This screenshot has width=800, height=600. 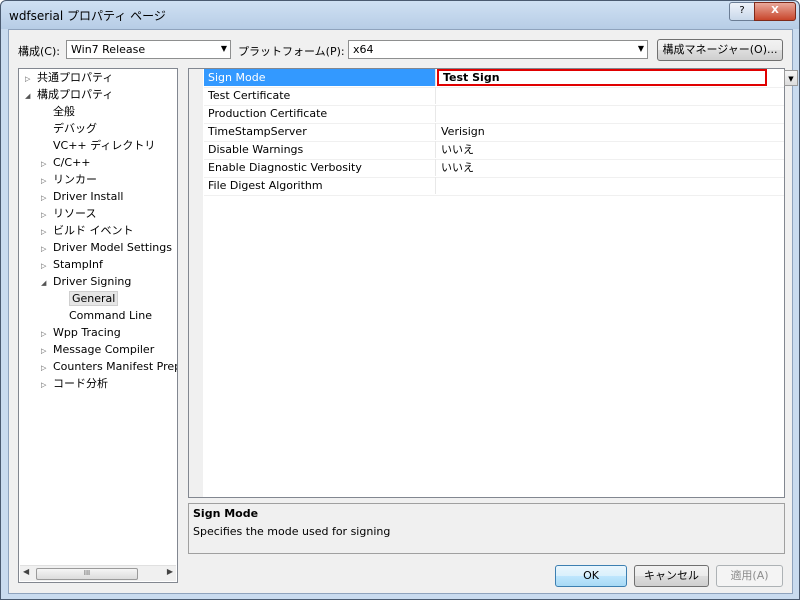 I want to click on tree-item-wpp-tracing: ▷ Wpp Tracing, so click(x=81, y=332).